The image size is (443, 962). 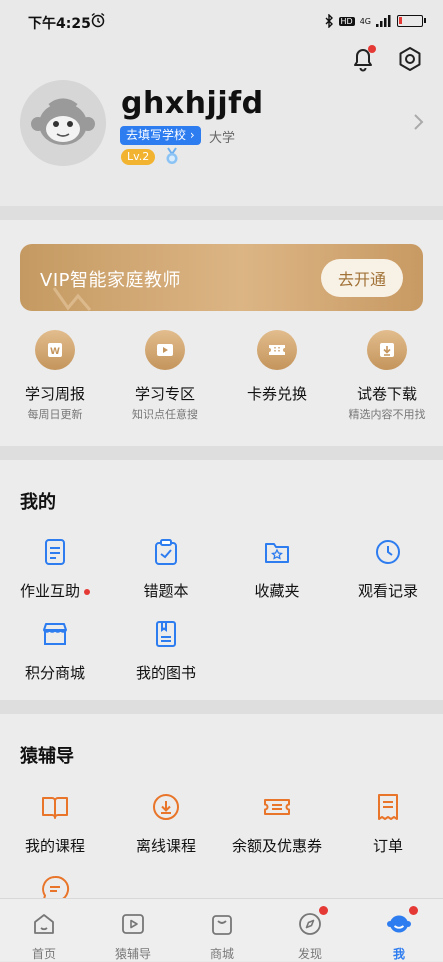 I want to click on feature-sub: 每周日更新, so click(x=55, y=414).